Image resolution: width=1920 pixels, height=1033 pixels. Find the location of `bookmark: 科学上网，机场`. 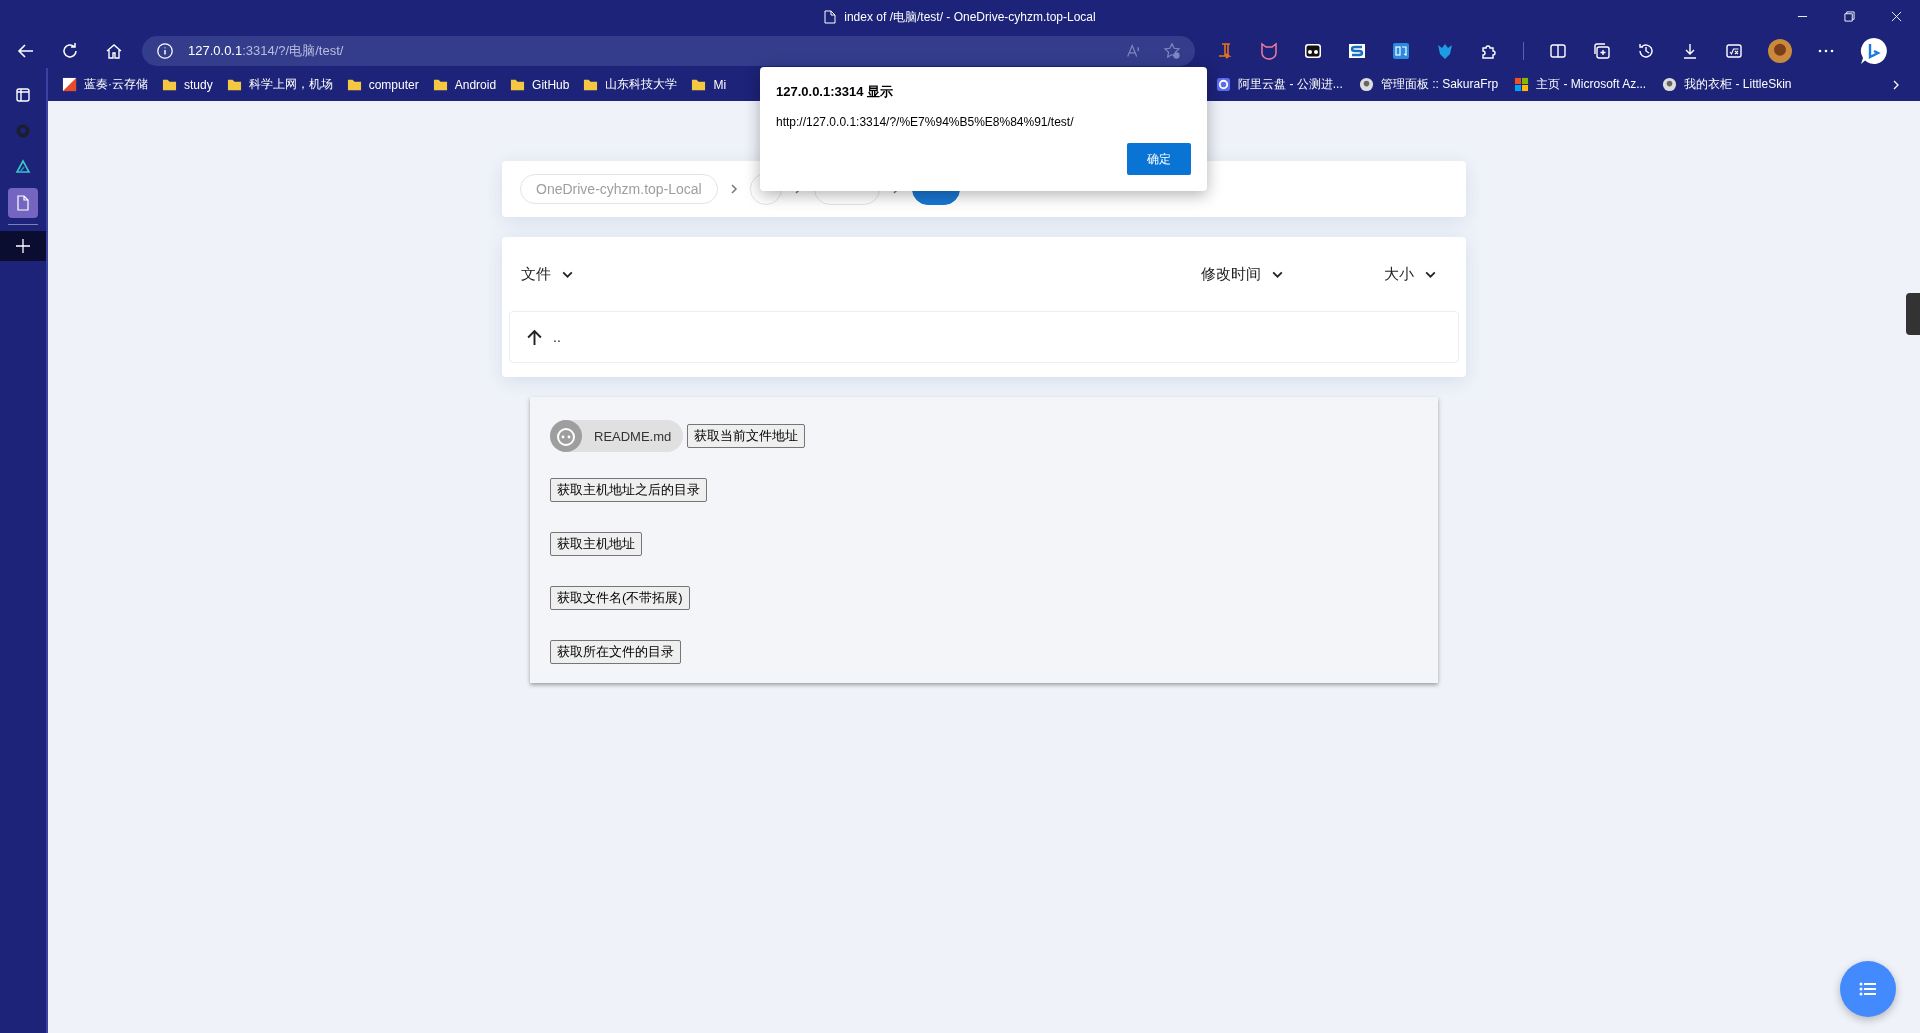

bookmark: 科学上网，机场 is located at coordinates (279, 84).